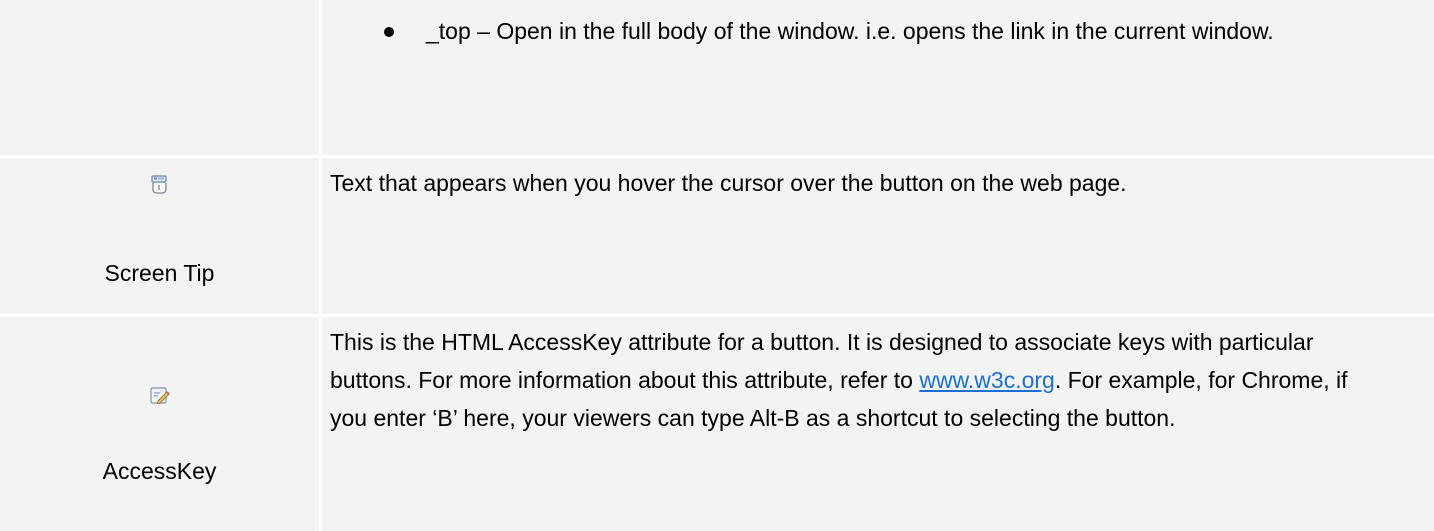 The height and width of the screenshot is (531, 1434). I want to click on bullet-dot, so click(389, 32).